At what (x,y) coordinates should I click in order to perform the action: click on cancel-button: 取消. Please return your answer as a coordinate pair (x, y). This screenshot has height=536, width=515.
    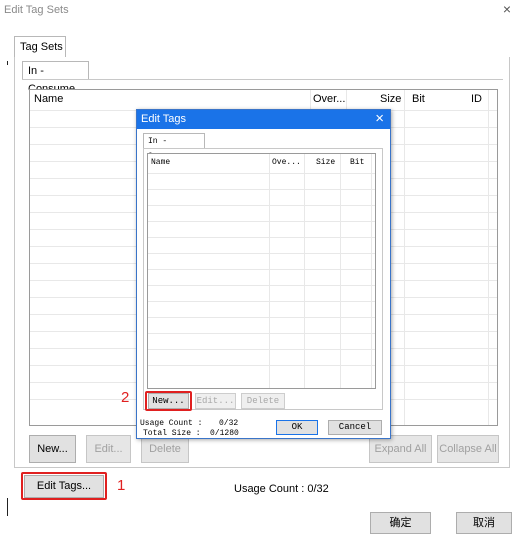
    Looking at the image, I should click on (484, 523).